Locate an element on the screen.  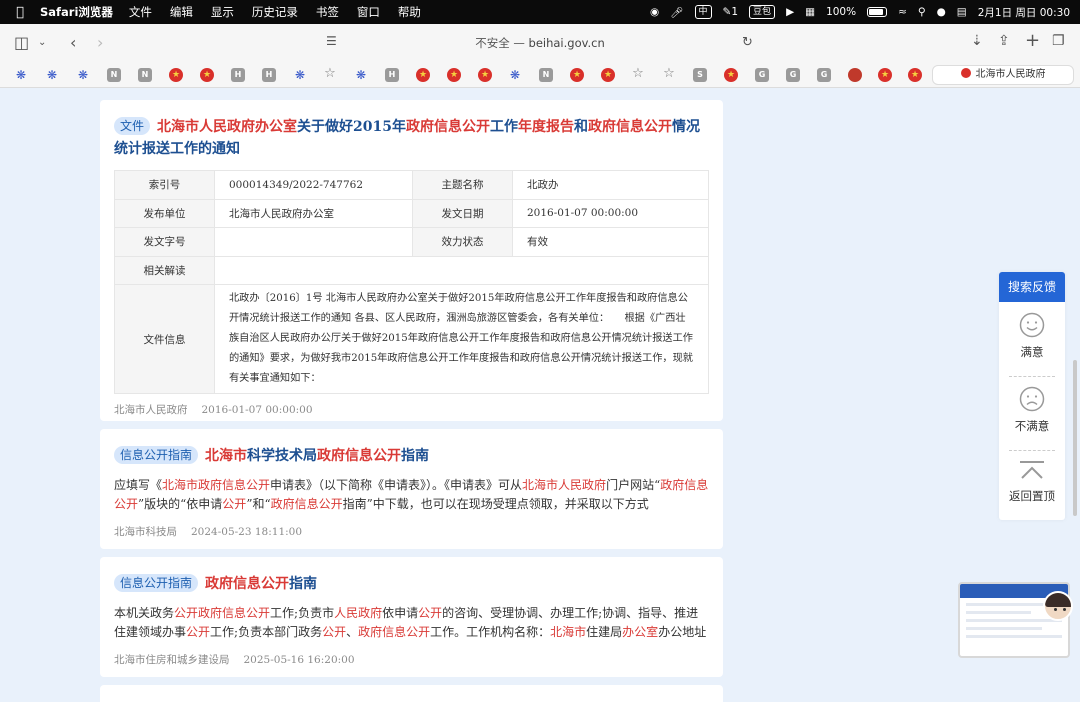
input-method-badge: 中 is located at coordinates (703, 12).